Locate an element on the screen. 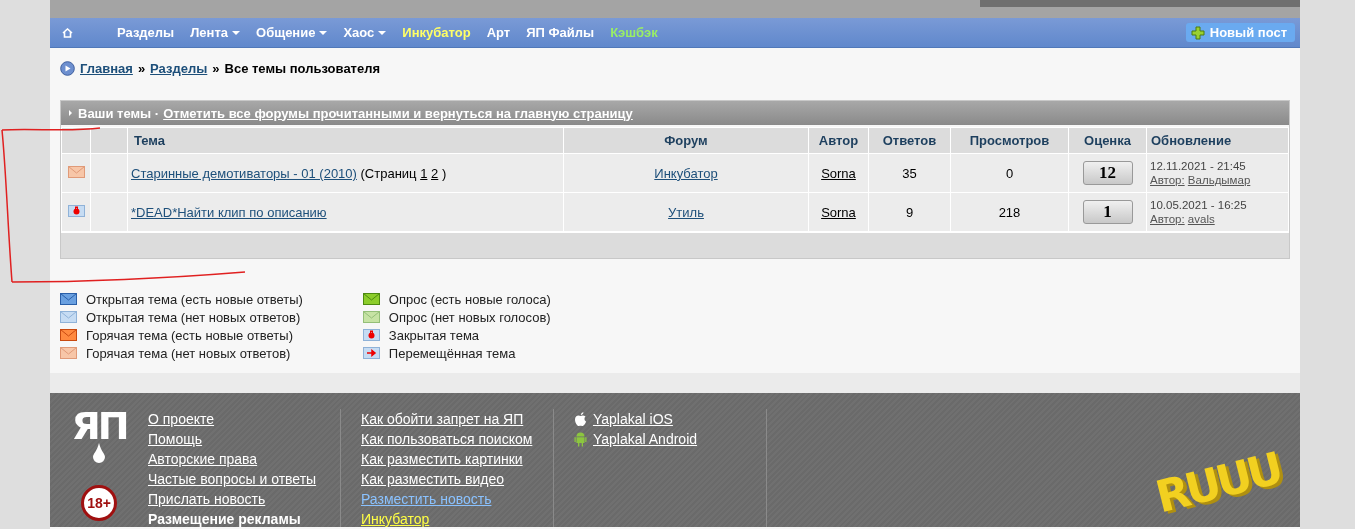 This screenshot has height=529, width=1355. column-header: Оценка is located at coordinates (1107, 140).